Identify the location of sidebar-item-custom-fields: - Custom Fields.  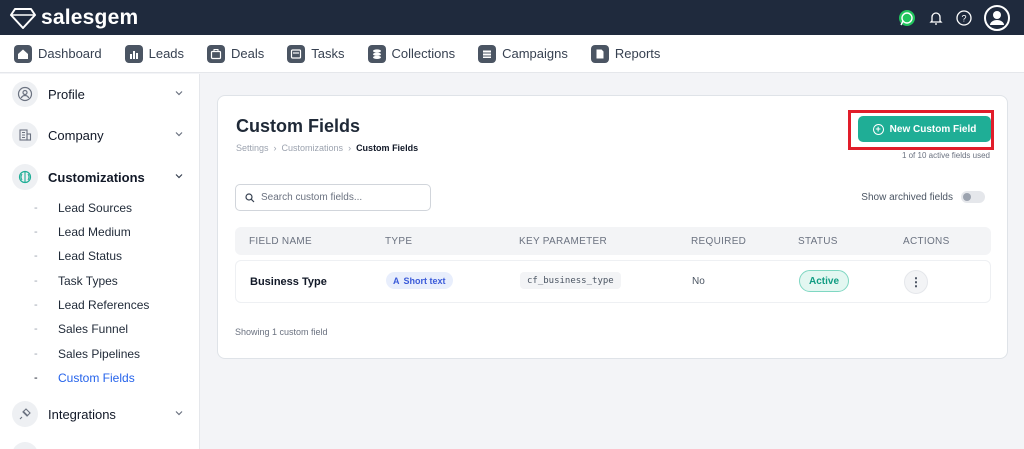
(84, 378).